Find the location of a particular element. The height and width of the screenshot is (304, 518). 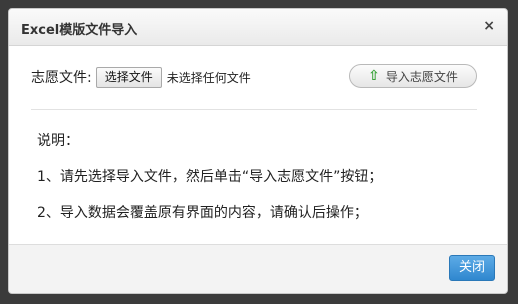

arrow-up-icon: ⇧ is located at coordinates (374, 76).